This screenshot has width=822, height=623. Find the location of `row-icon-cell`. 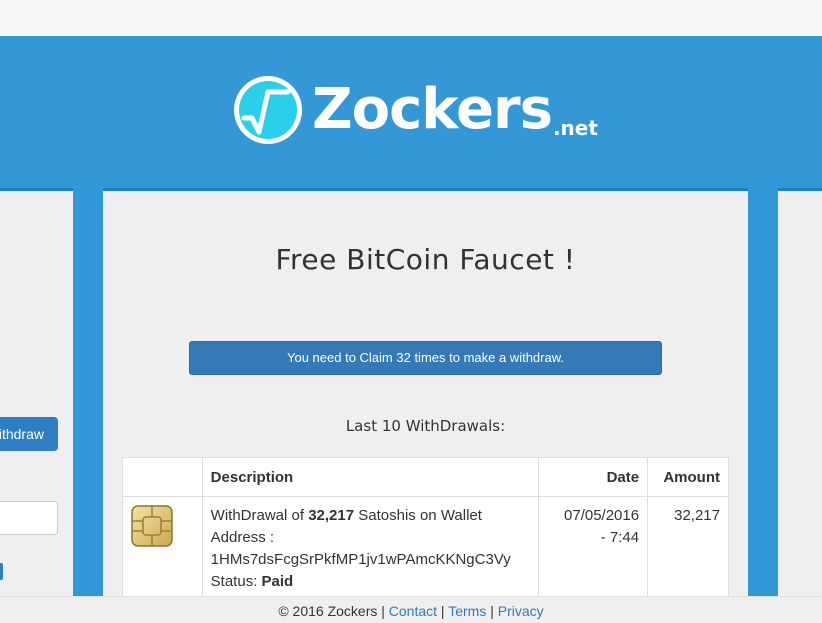

row-icon-cell is located at coordinates (162, 546).